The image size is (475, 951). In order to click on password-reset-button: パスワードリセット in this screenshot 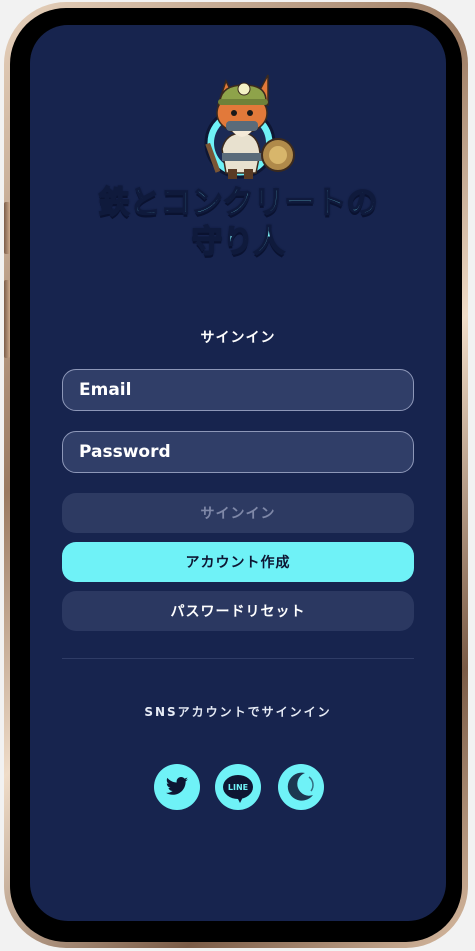, I will do `click(238, 611)`.